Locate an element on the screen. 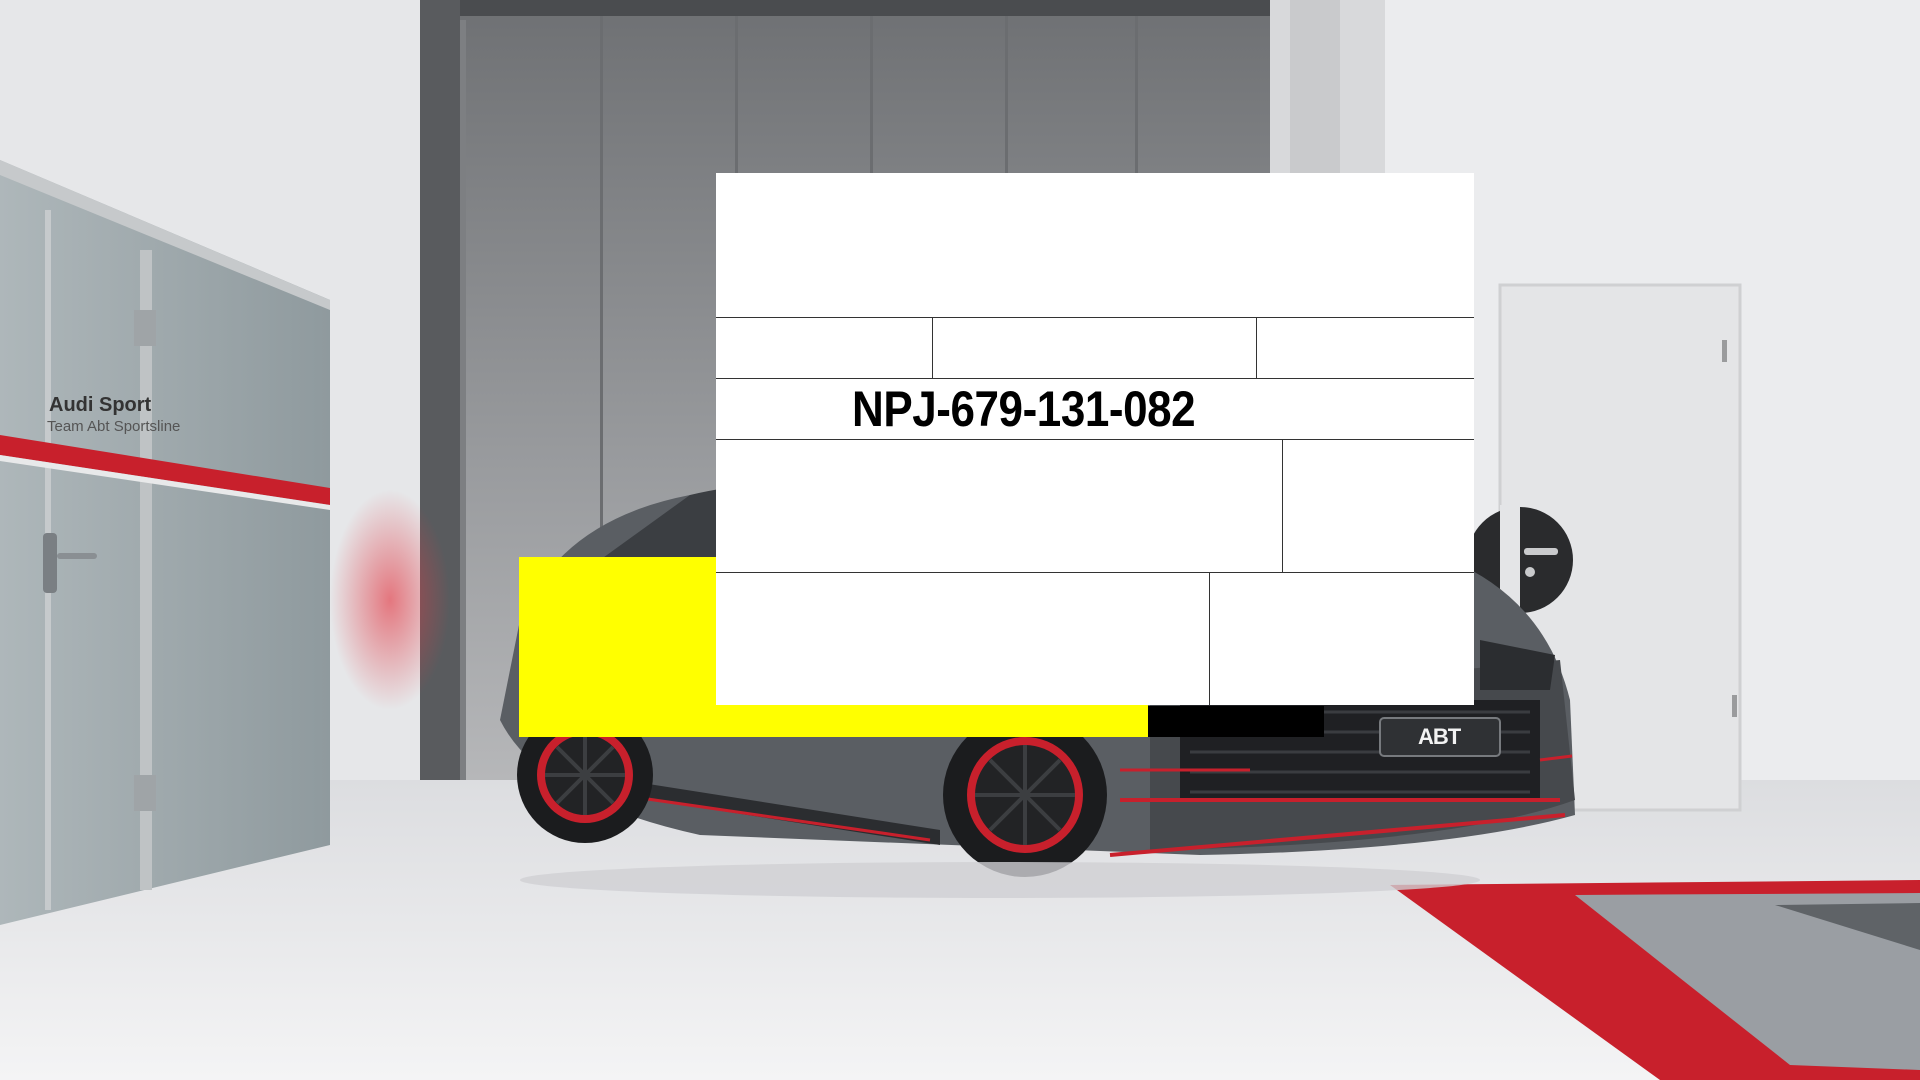  ticket-number: NPJ-679-131-082 is located at coordinates (1024, 409).